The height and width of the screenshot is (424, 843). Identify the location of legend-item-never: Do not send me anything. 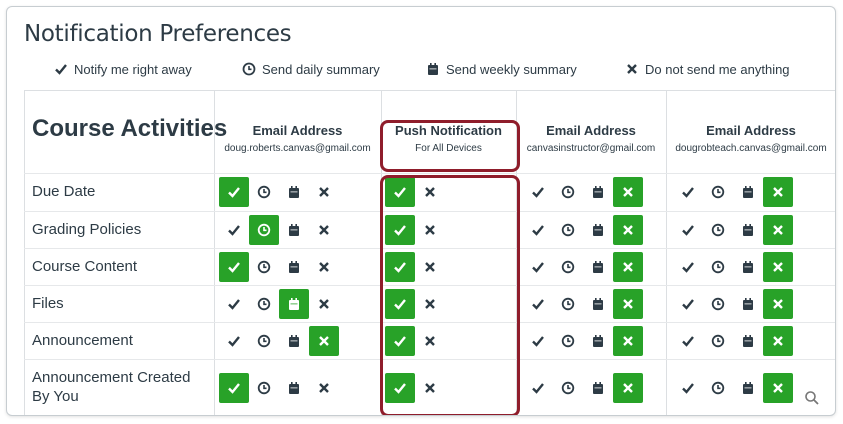
(707, 69).